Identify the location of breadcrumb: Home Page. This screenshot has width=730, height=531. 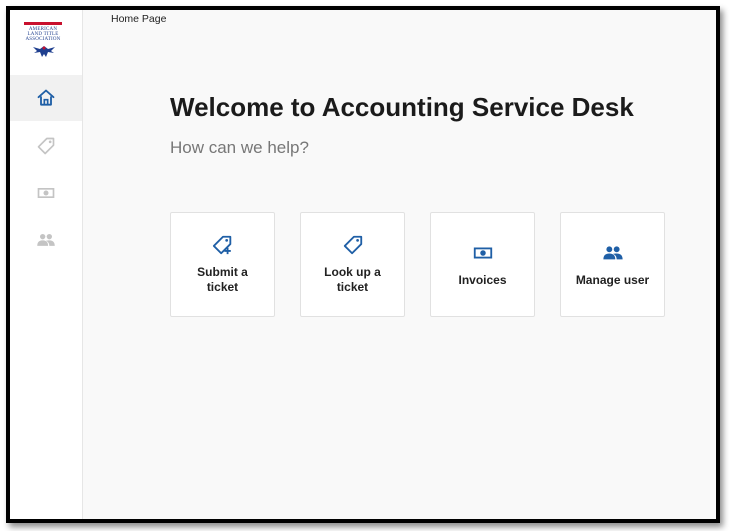
(138, 19).